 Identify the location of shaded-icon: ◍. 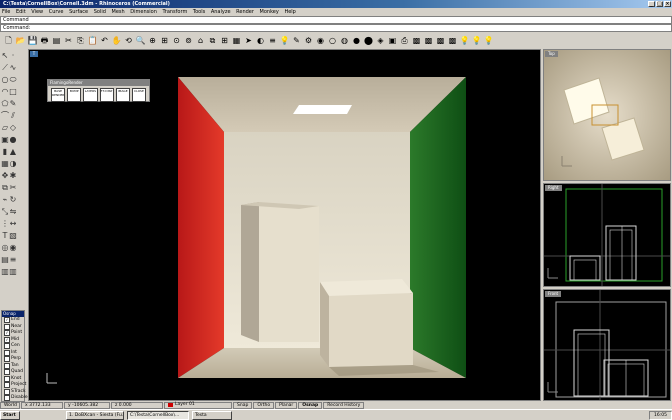
(344, 41).